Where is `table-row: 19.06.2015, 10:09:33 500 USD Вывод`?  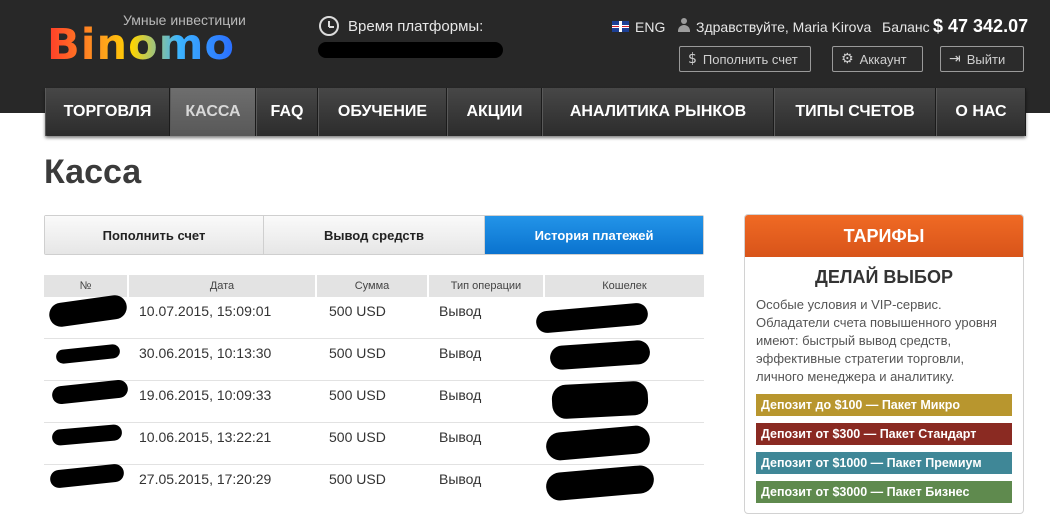
table-row: 19.06.2015, 10:09:33 500 USD Вывод is located at coordinates (374, 401).